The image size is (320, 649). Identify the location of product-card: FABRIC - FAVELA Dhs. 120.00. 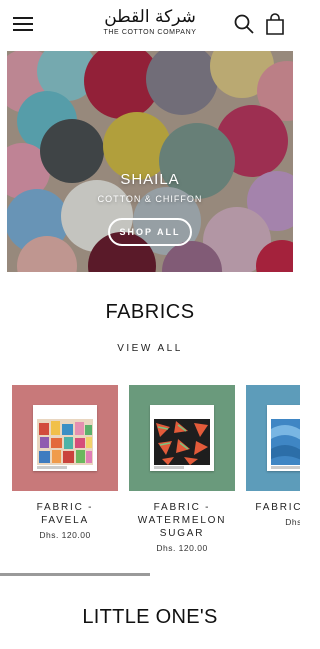
(65, 462).